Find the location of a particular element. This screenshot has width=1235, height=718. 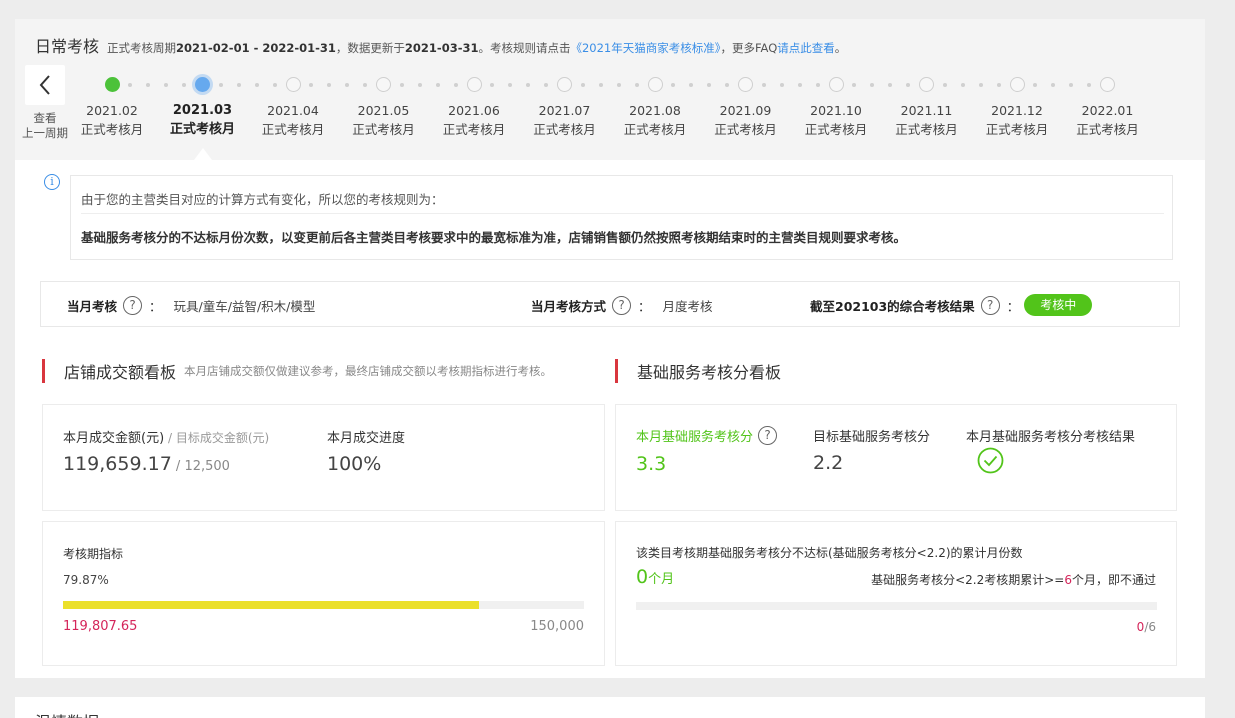

timeline-month-2021.12: 2021.12 正式考核月 is located at coordinates (1017, 120).